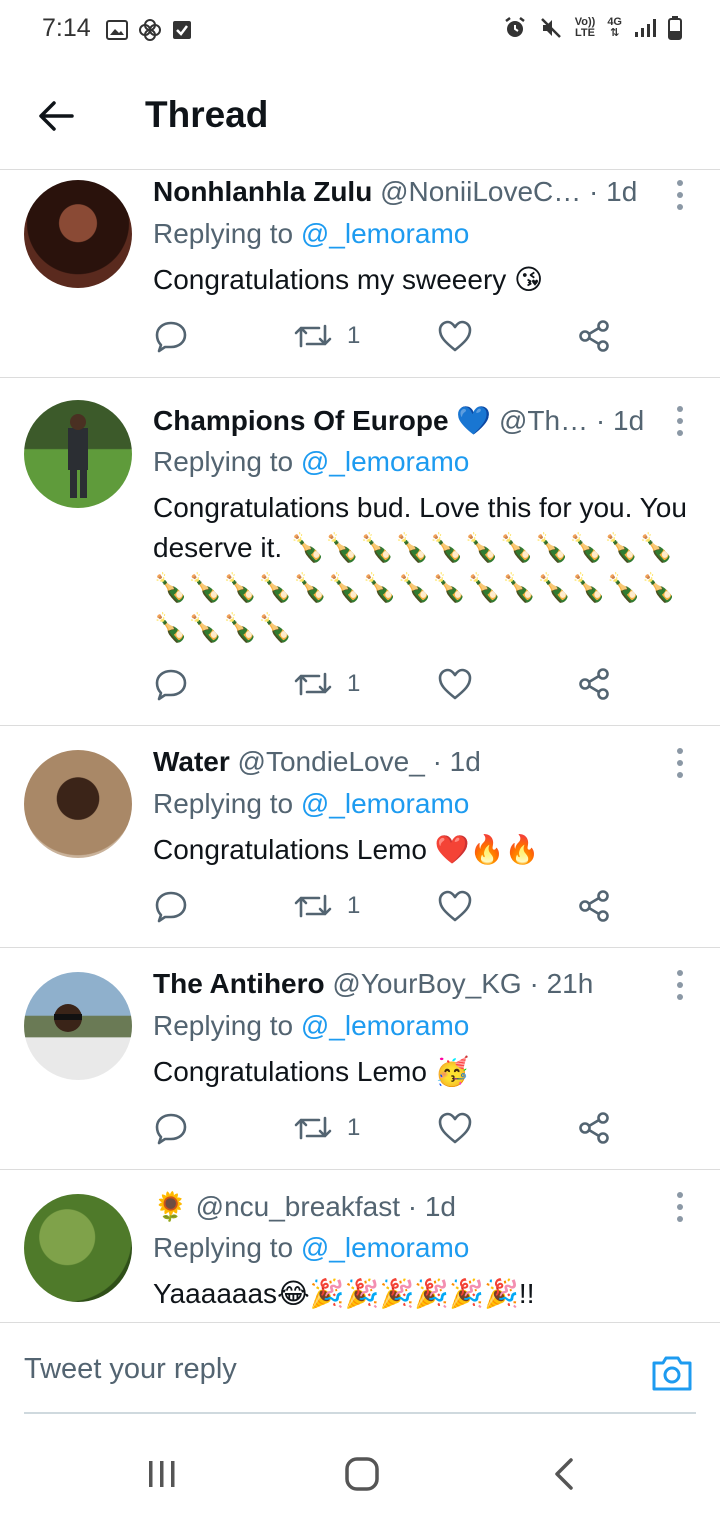 The height and width of the screenshot is (1520, 720). I want to click on alarm-icon, so click(514, 27).